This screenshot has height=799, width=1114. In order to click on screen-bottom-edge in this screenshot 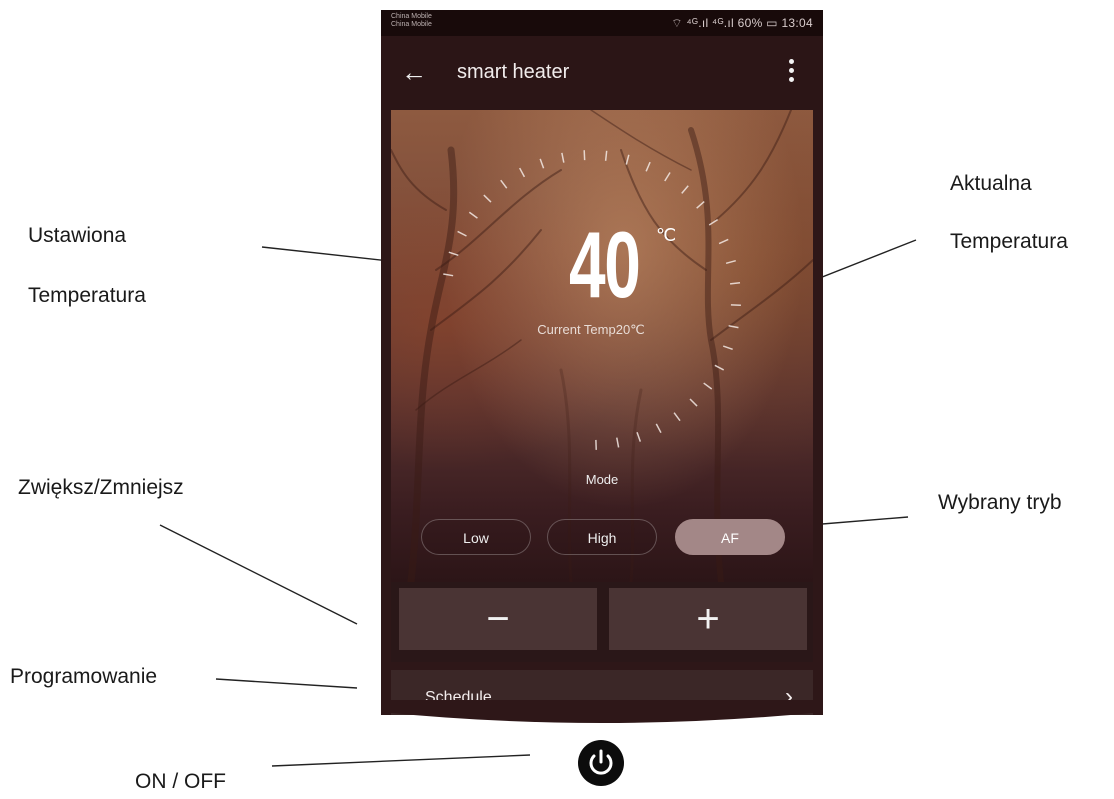, I will do `click(602, 711)`.